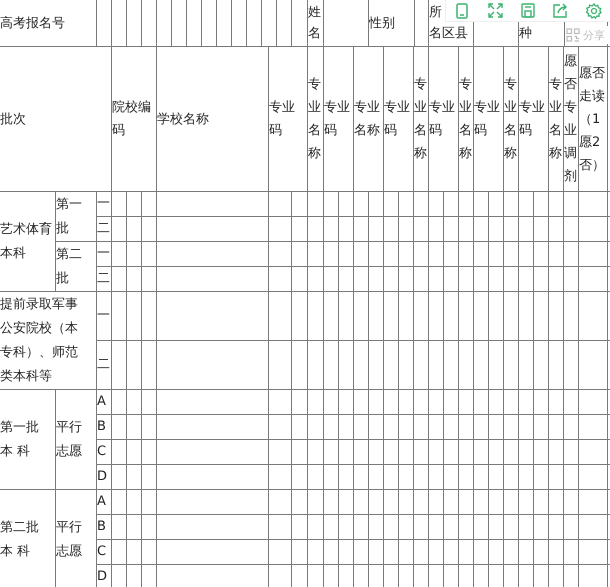  Describe the element at coordinates (27, 241) in the screenshot. I see `row-header: 艺术体育本科` at that location.